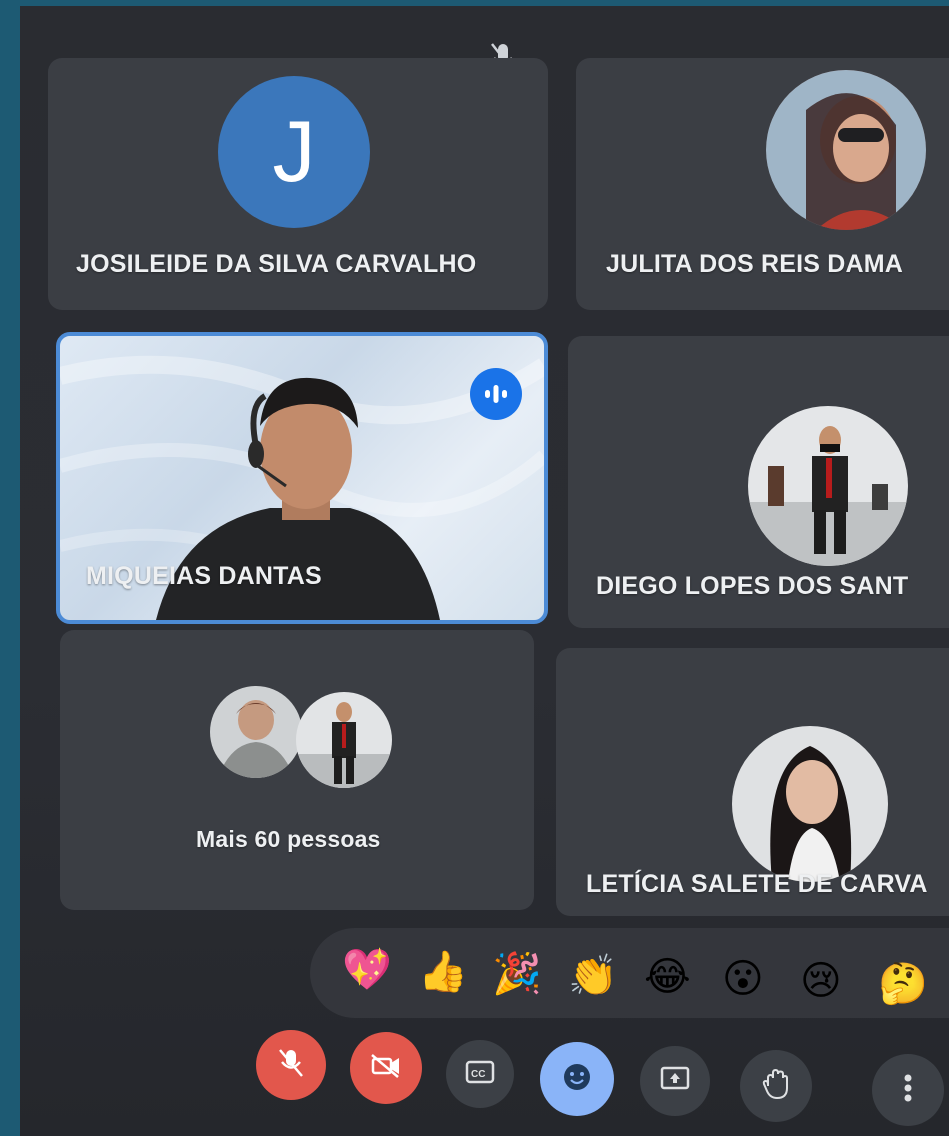 Image resolution: width=949 pixels, height=1136 pixels. Describe the element at coordinates (443, 971) in the screenshot. I see `reaction-thumbs-up: 👍` at that location.